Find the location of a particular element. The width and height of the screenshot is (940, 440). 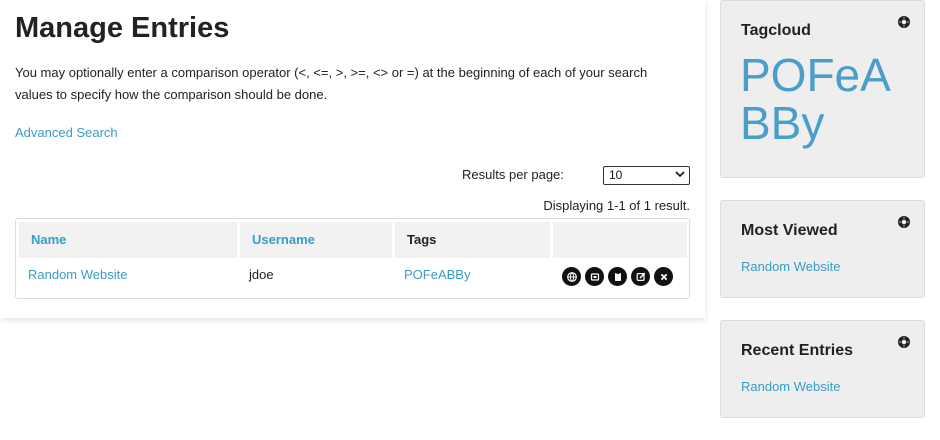

results-per-page-value: 10 is located at coordinates (616, 175).